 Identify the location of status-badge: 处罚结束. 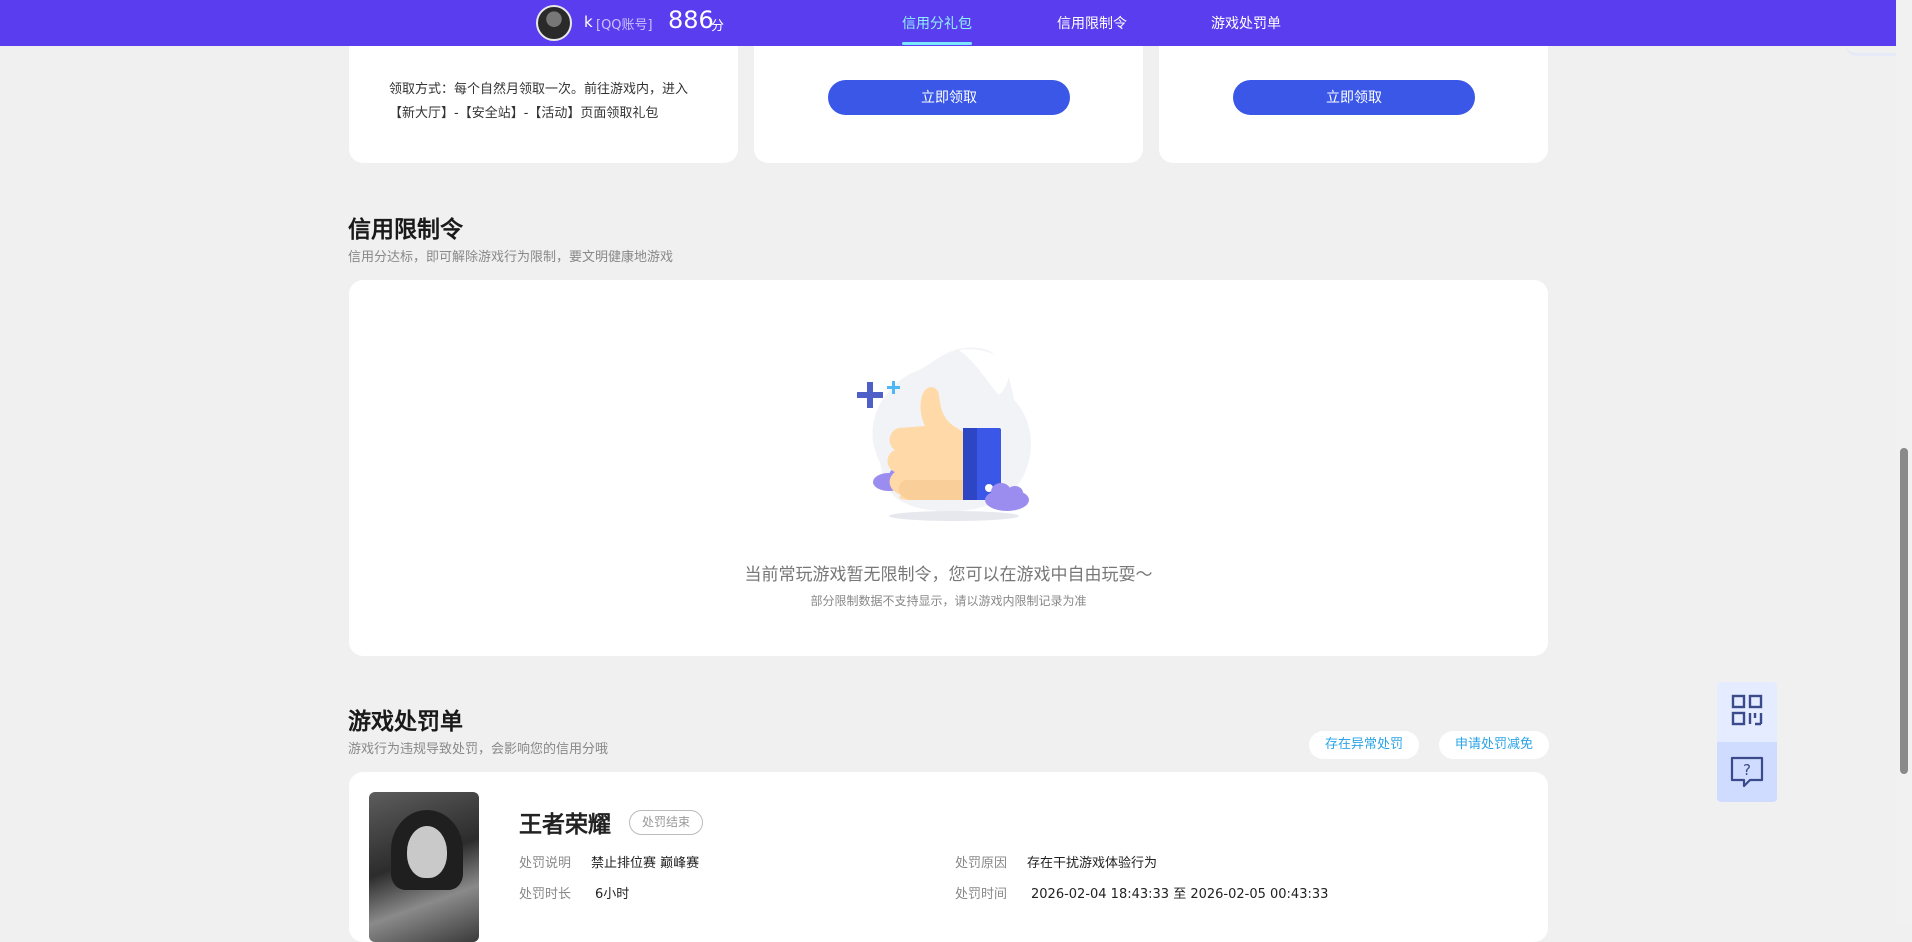
(666, 822).